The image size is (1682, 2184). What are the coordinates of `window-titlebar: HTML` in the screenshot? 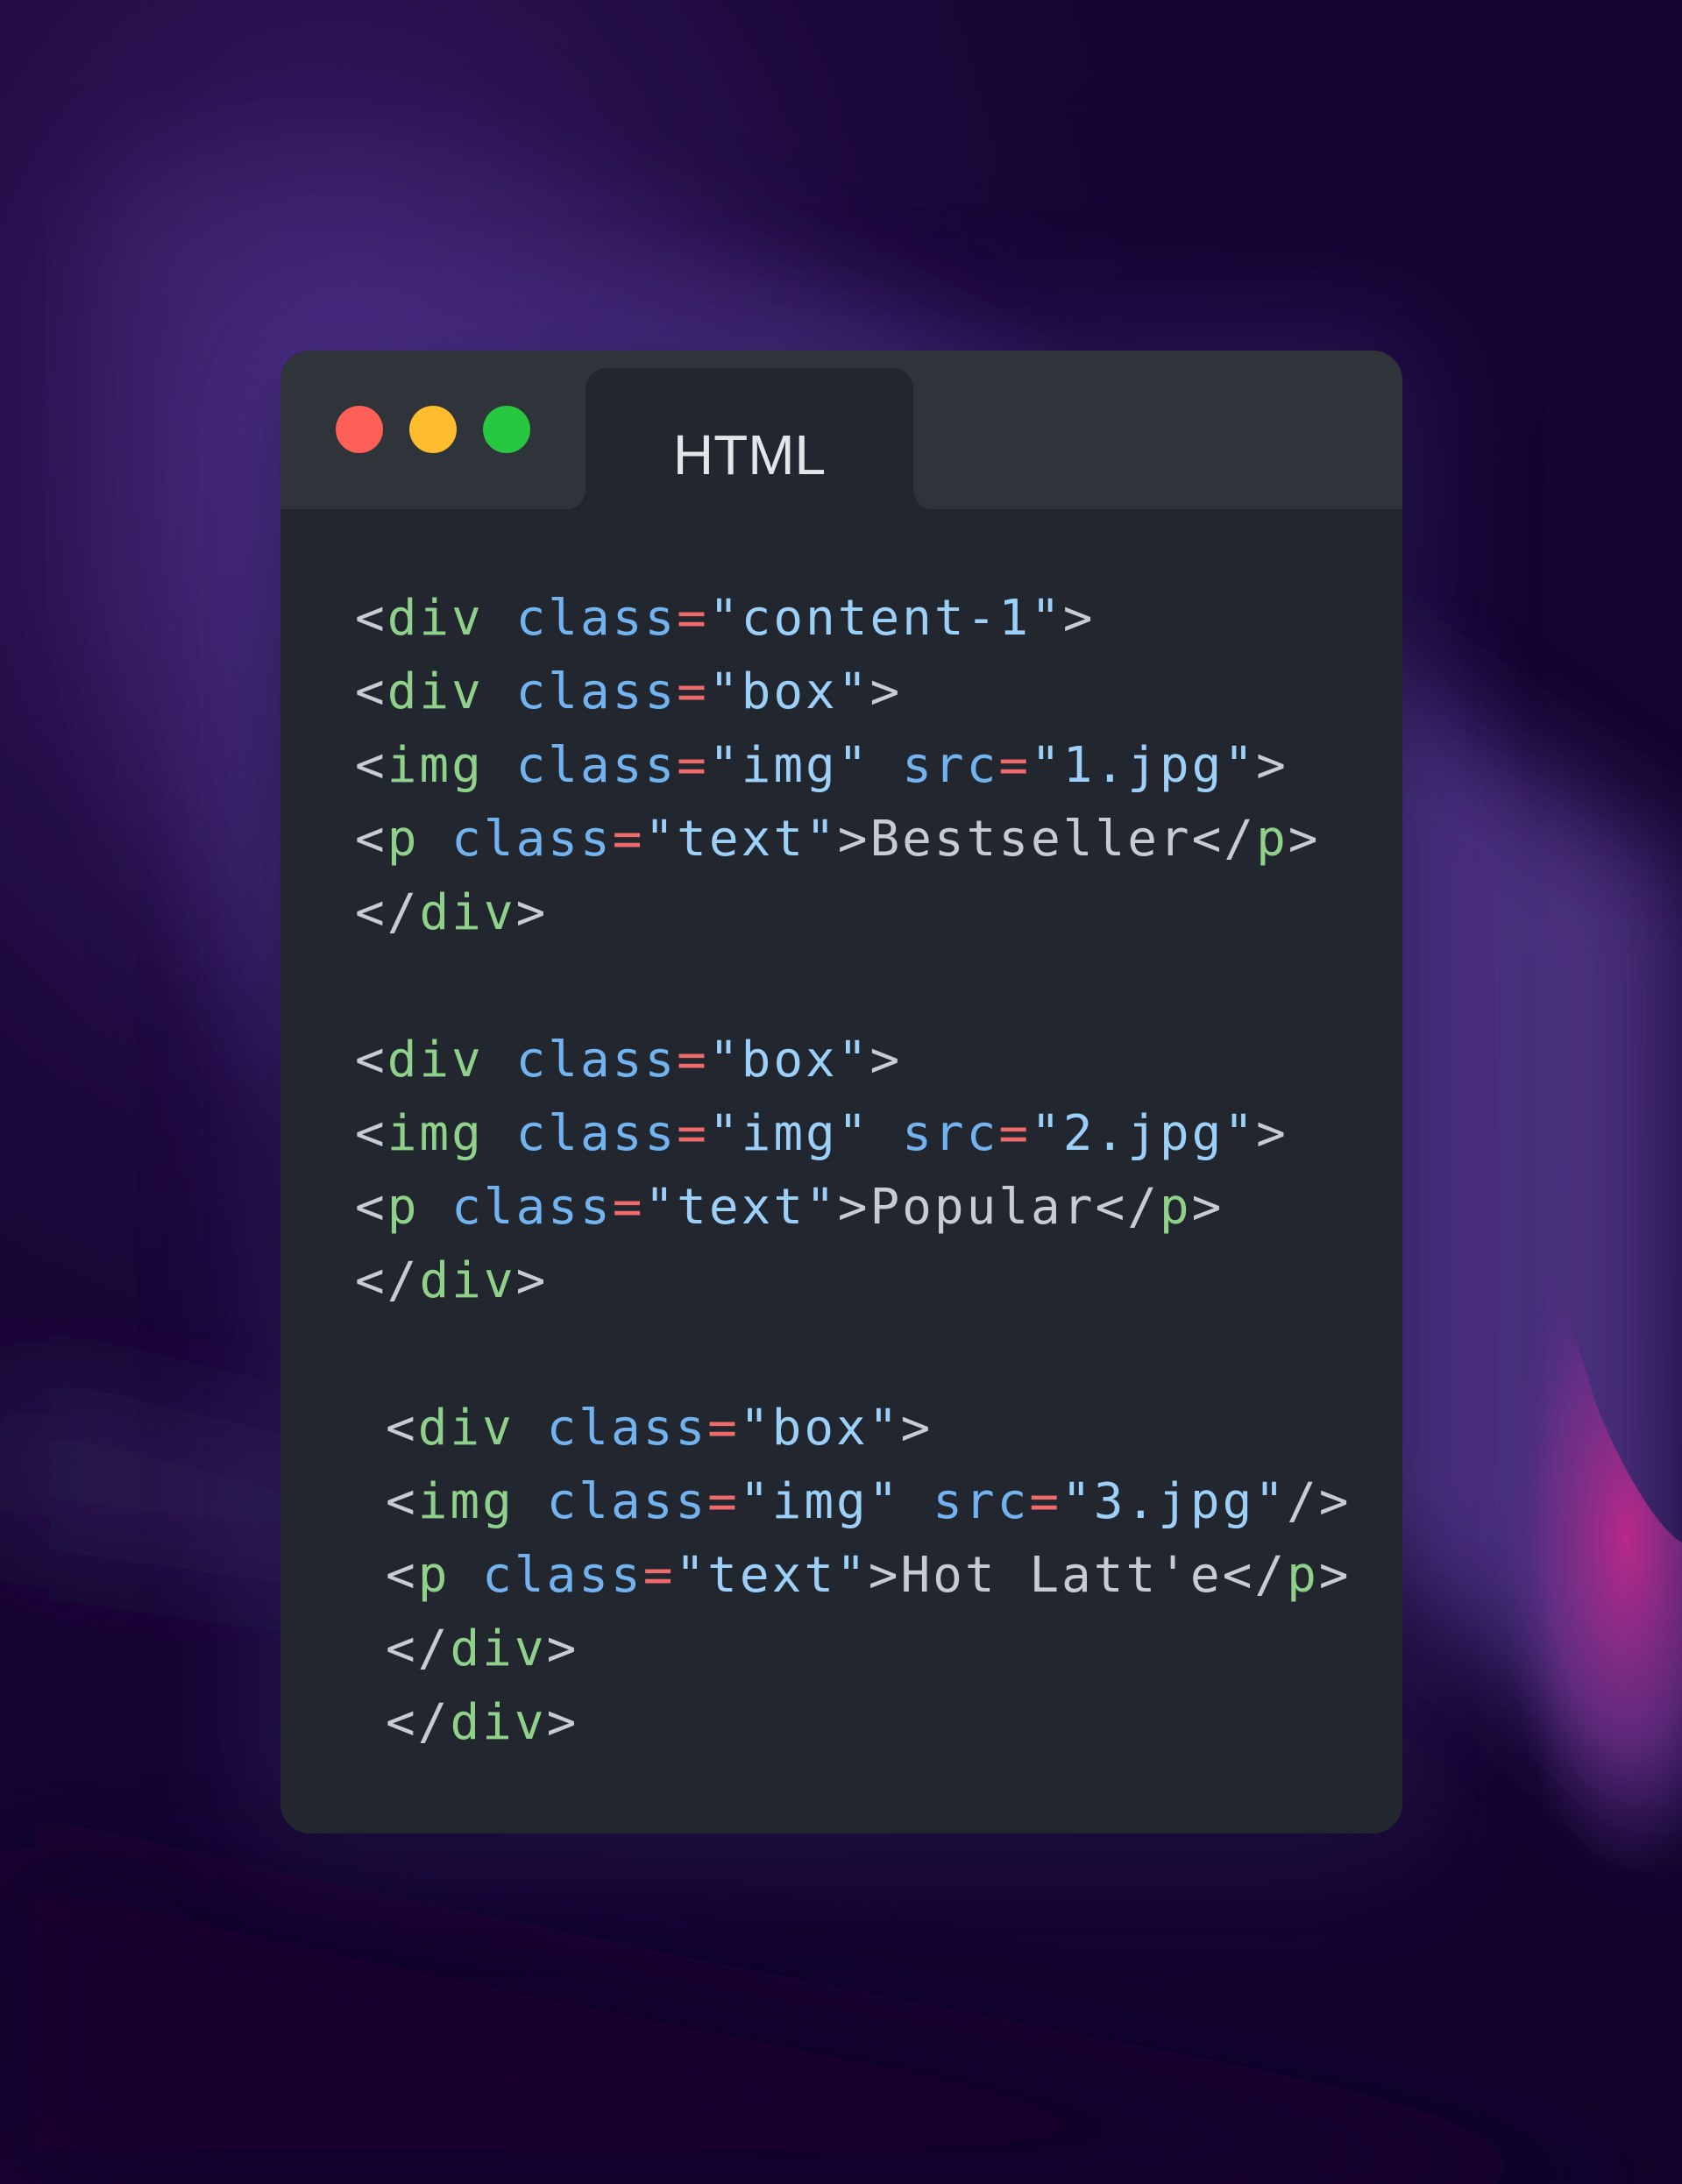 It's located at (841, 430).